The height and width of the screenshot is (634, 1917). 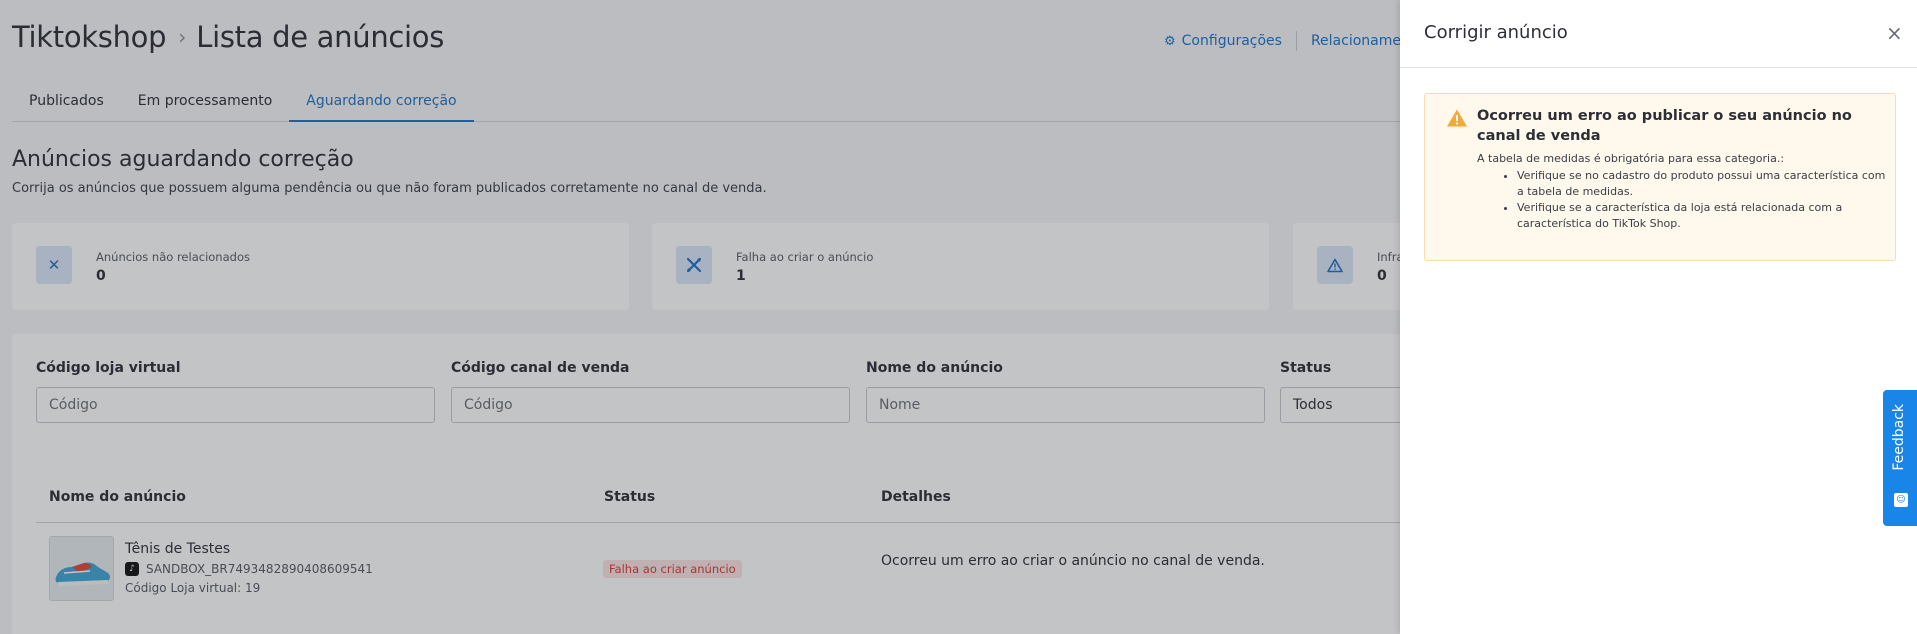 What do you see at coordinates (1457, 118) in the screenshot?
I see `warning-icon` at bounding box center [1457, 118].